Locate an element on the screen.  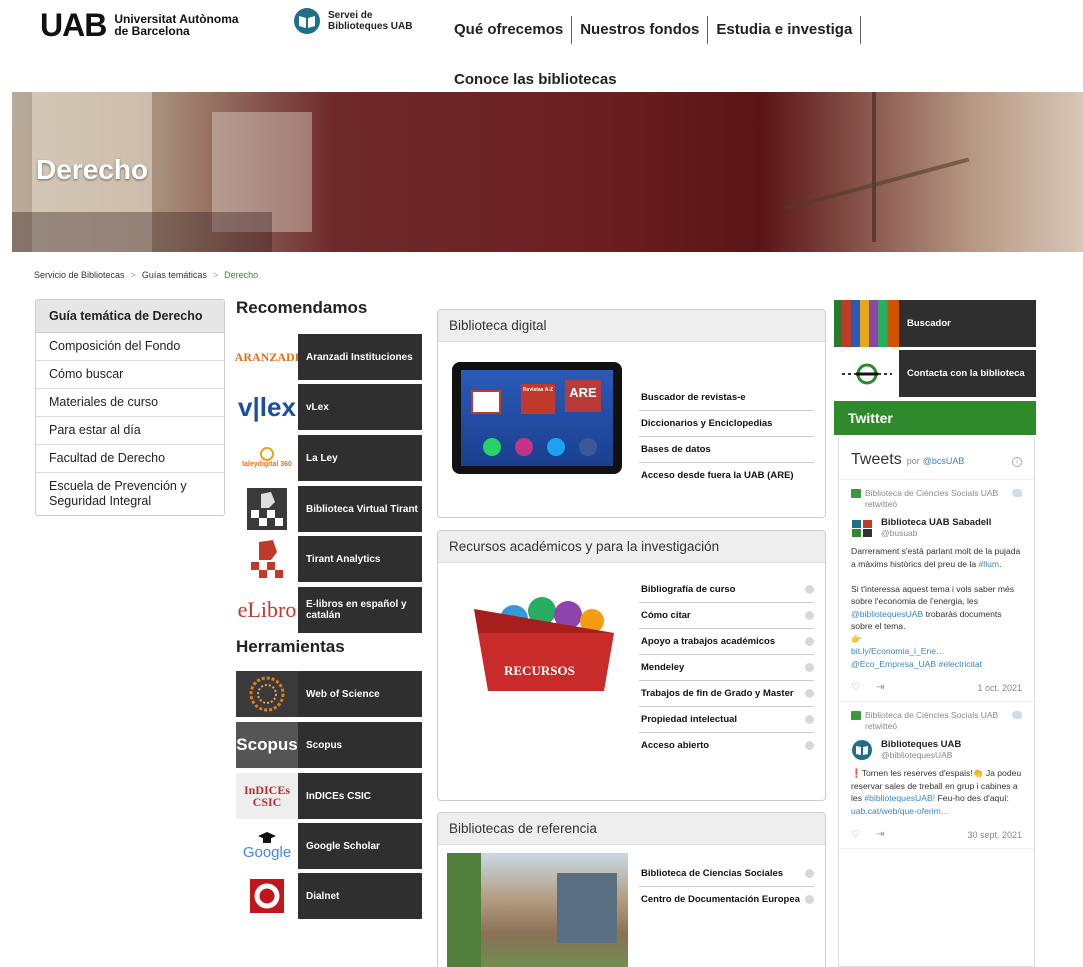
library-service-logo: Servei de Biblioteques UAB is located at coordinates (352, 21).